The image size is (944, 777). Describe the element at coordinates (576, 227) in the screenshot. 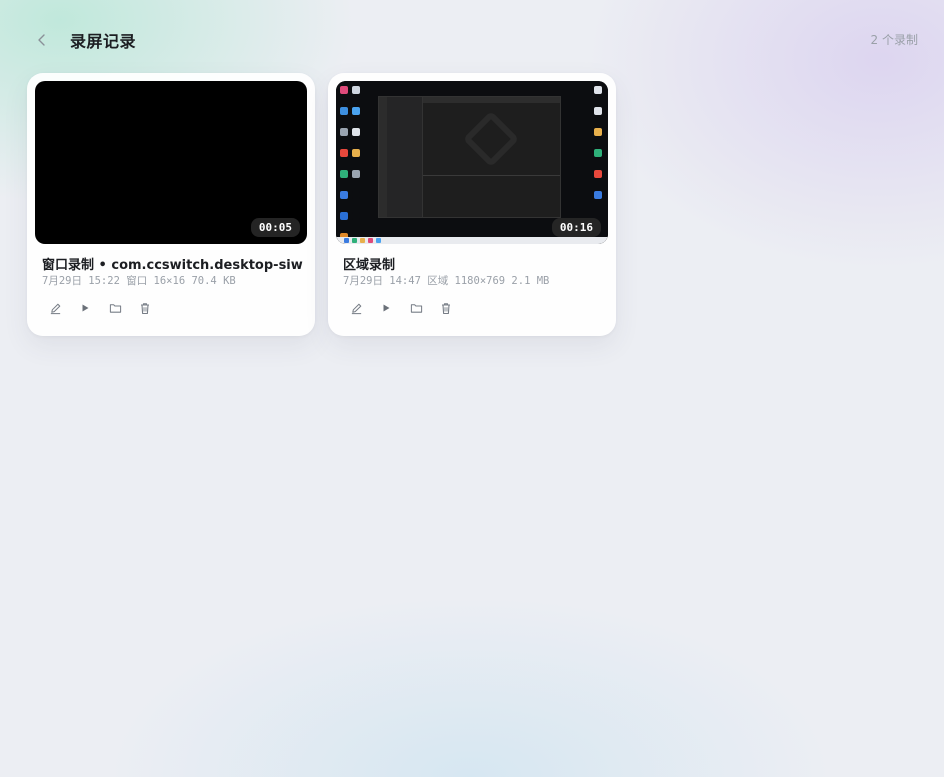

I see `duration-badge: 00:16` at that location.